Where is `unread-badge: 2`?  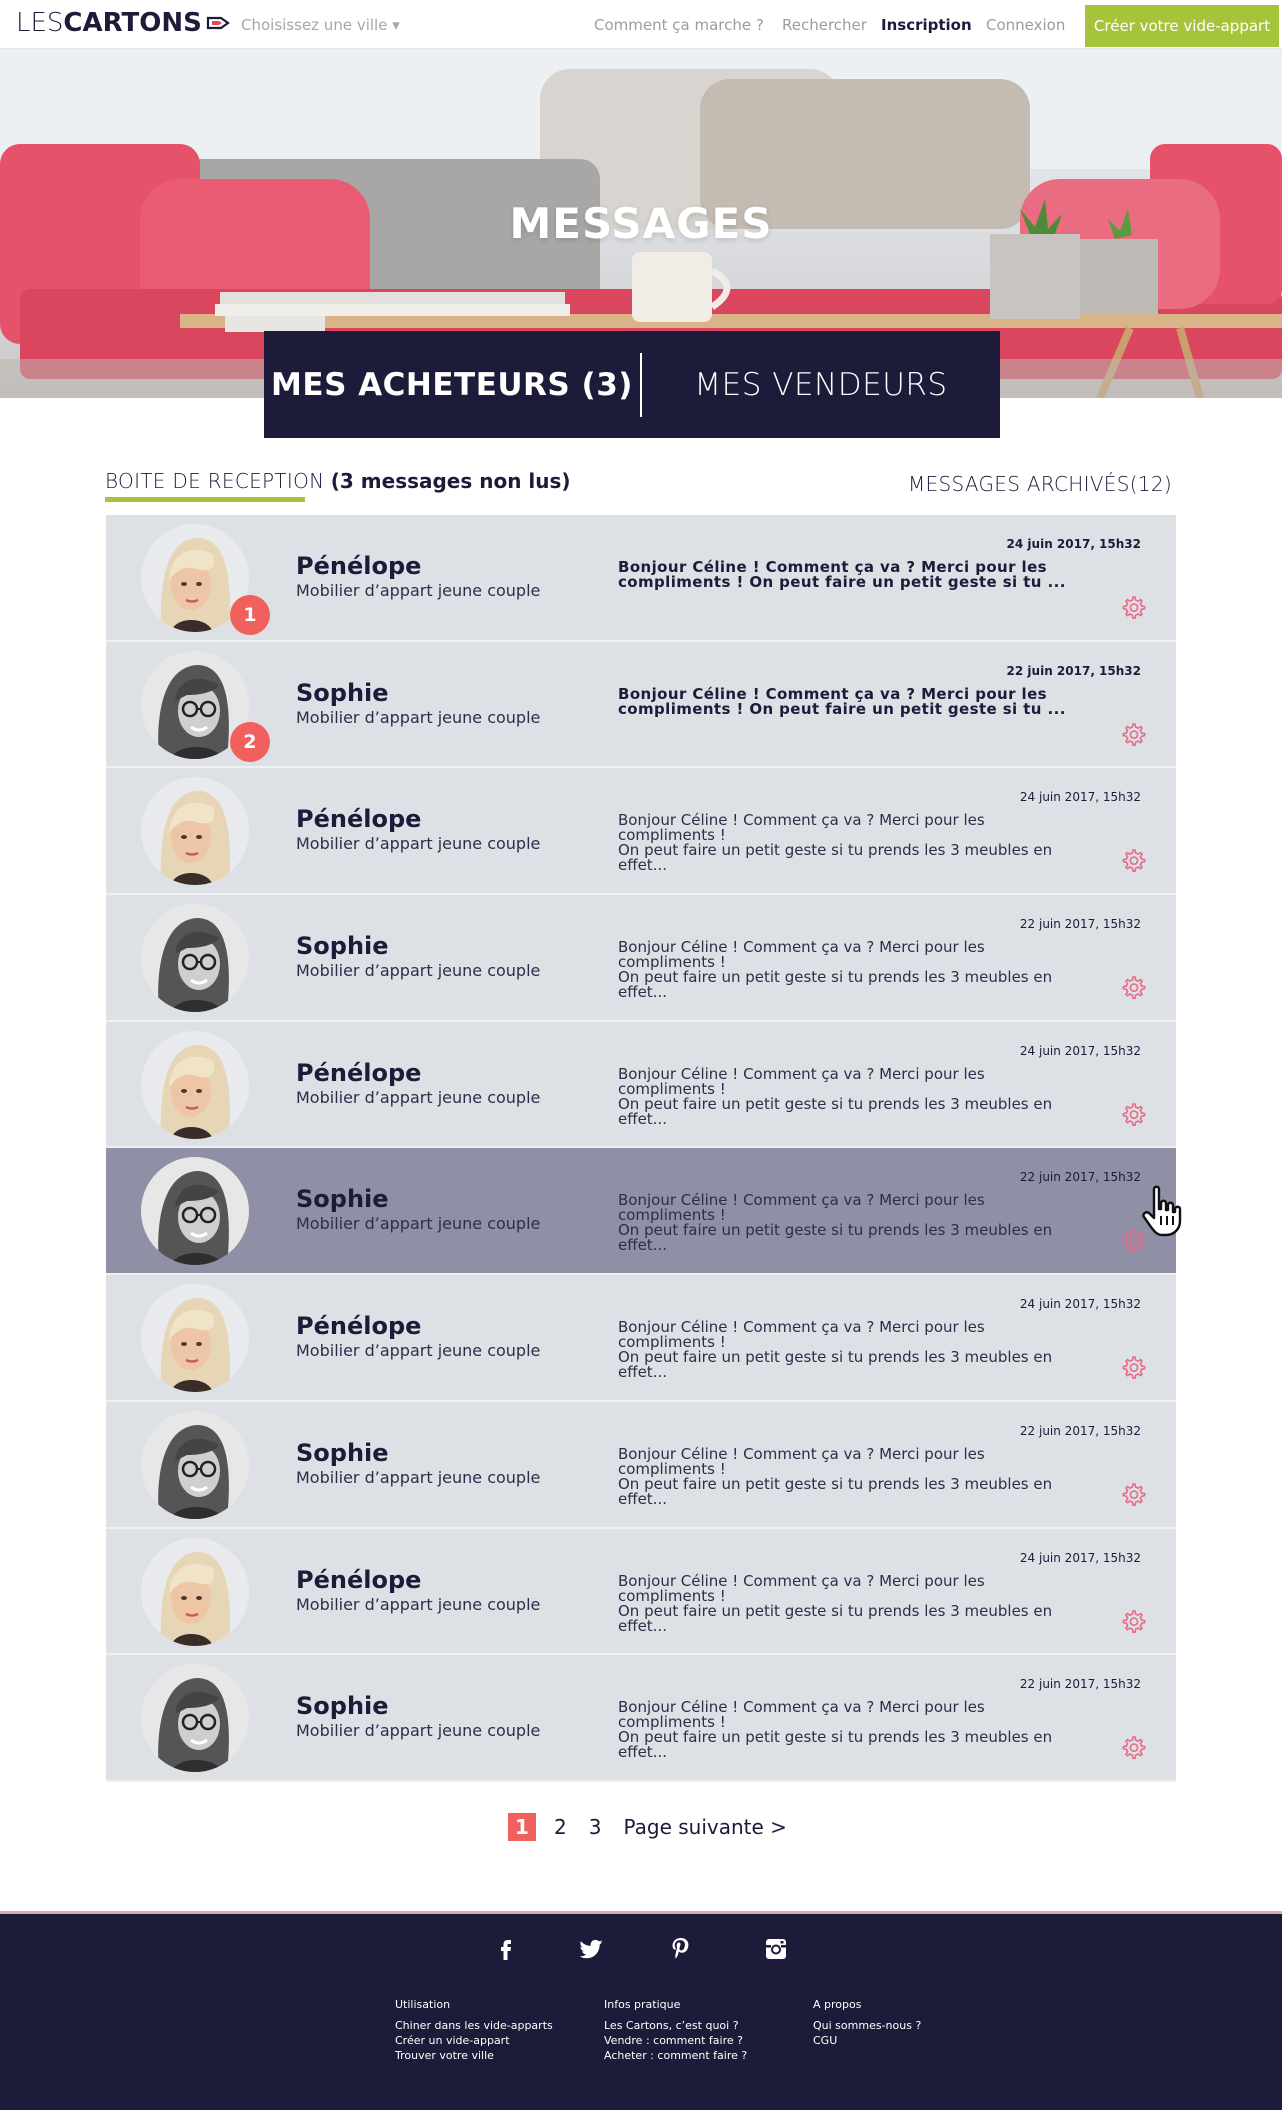 unread-badge: 2 is located at coordinates (250, 741).